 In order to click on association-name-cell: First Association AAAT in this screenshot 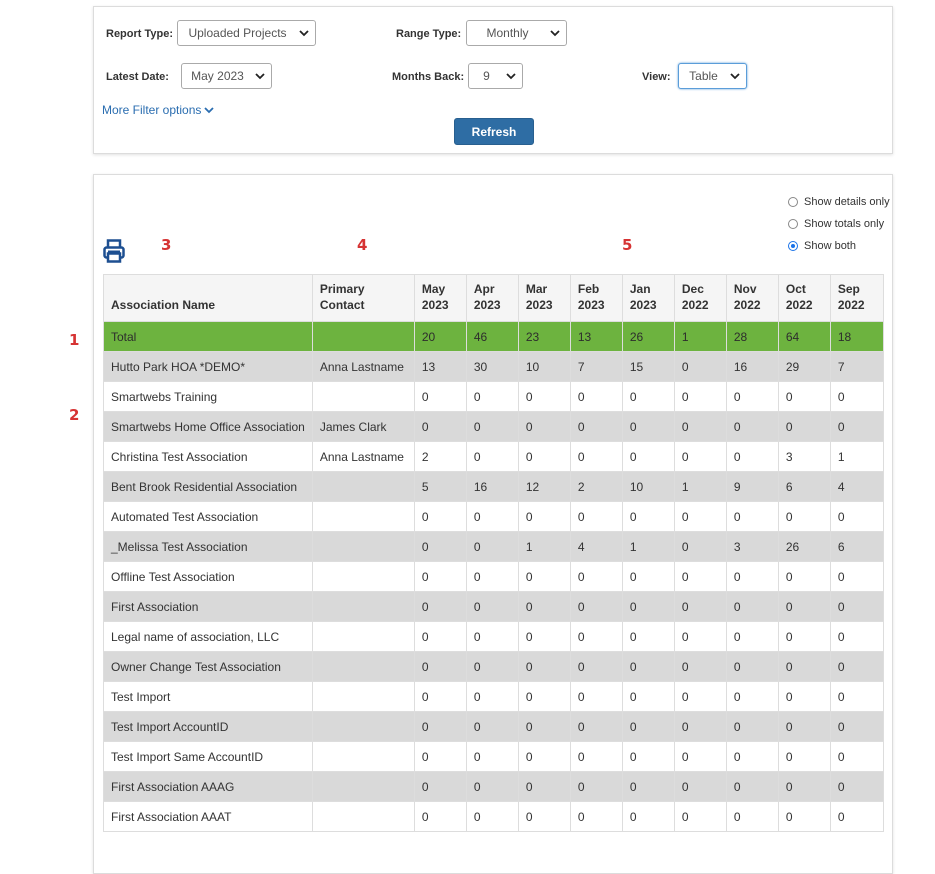, I will do `click(208, 816)`.